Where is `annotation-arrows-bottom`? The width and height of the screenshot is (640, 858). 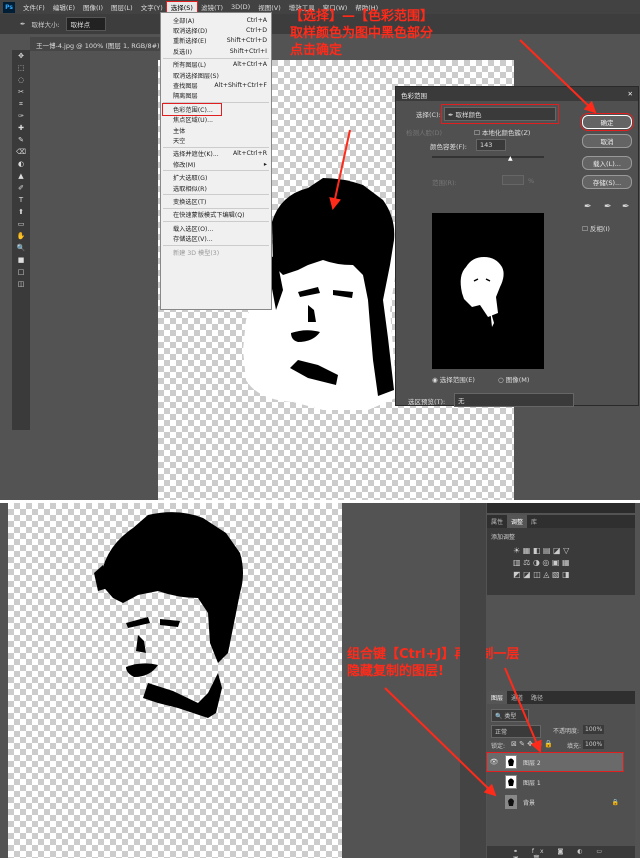
annotation-arrows-bottom is located at coordinates (463, 732).